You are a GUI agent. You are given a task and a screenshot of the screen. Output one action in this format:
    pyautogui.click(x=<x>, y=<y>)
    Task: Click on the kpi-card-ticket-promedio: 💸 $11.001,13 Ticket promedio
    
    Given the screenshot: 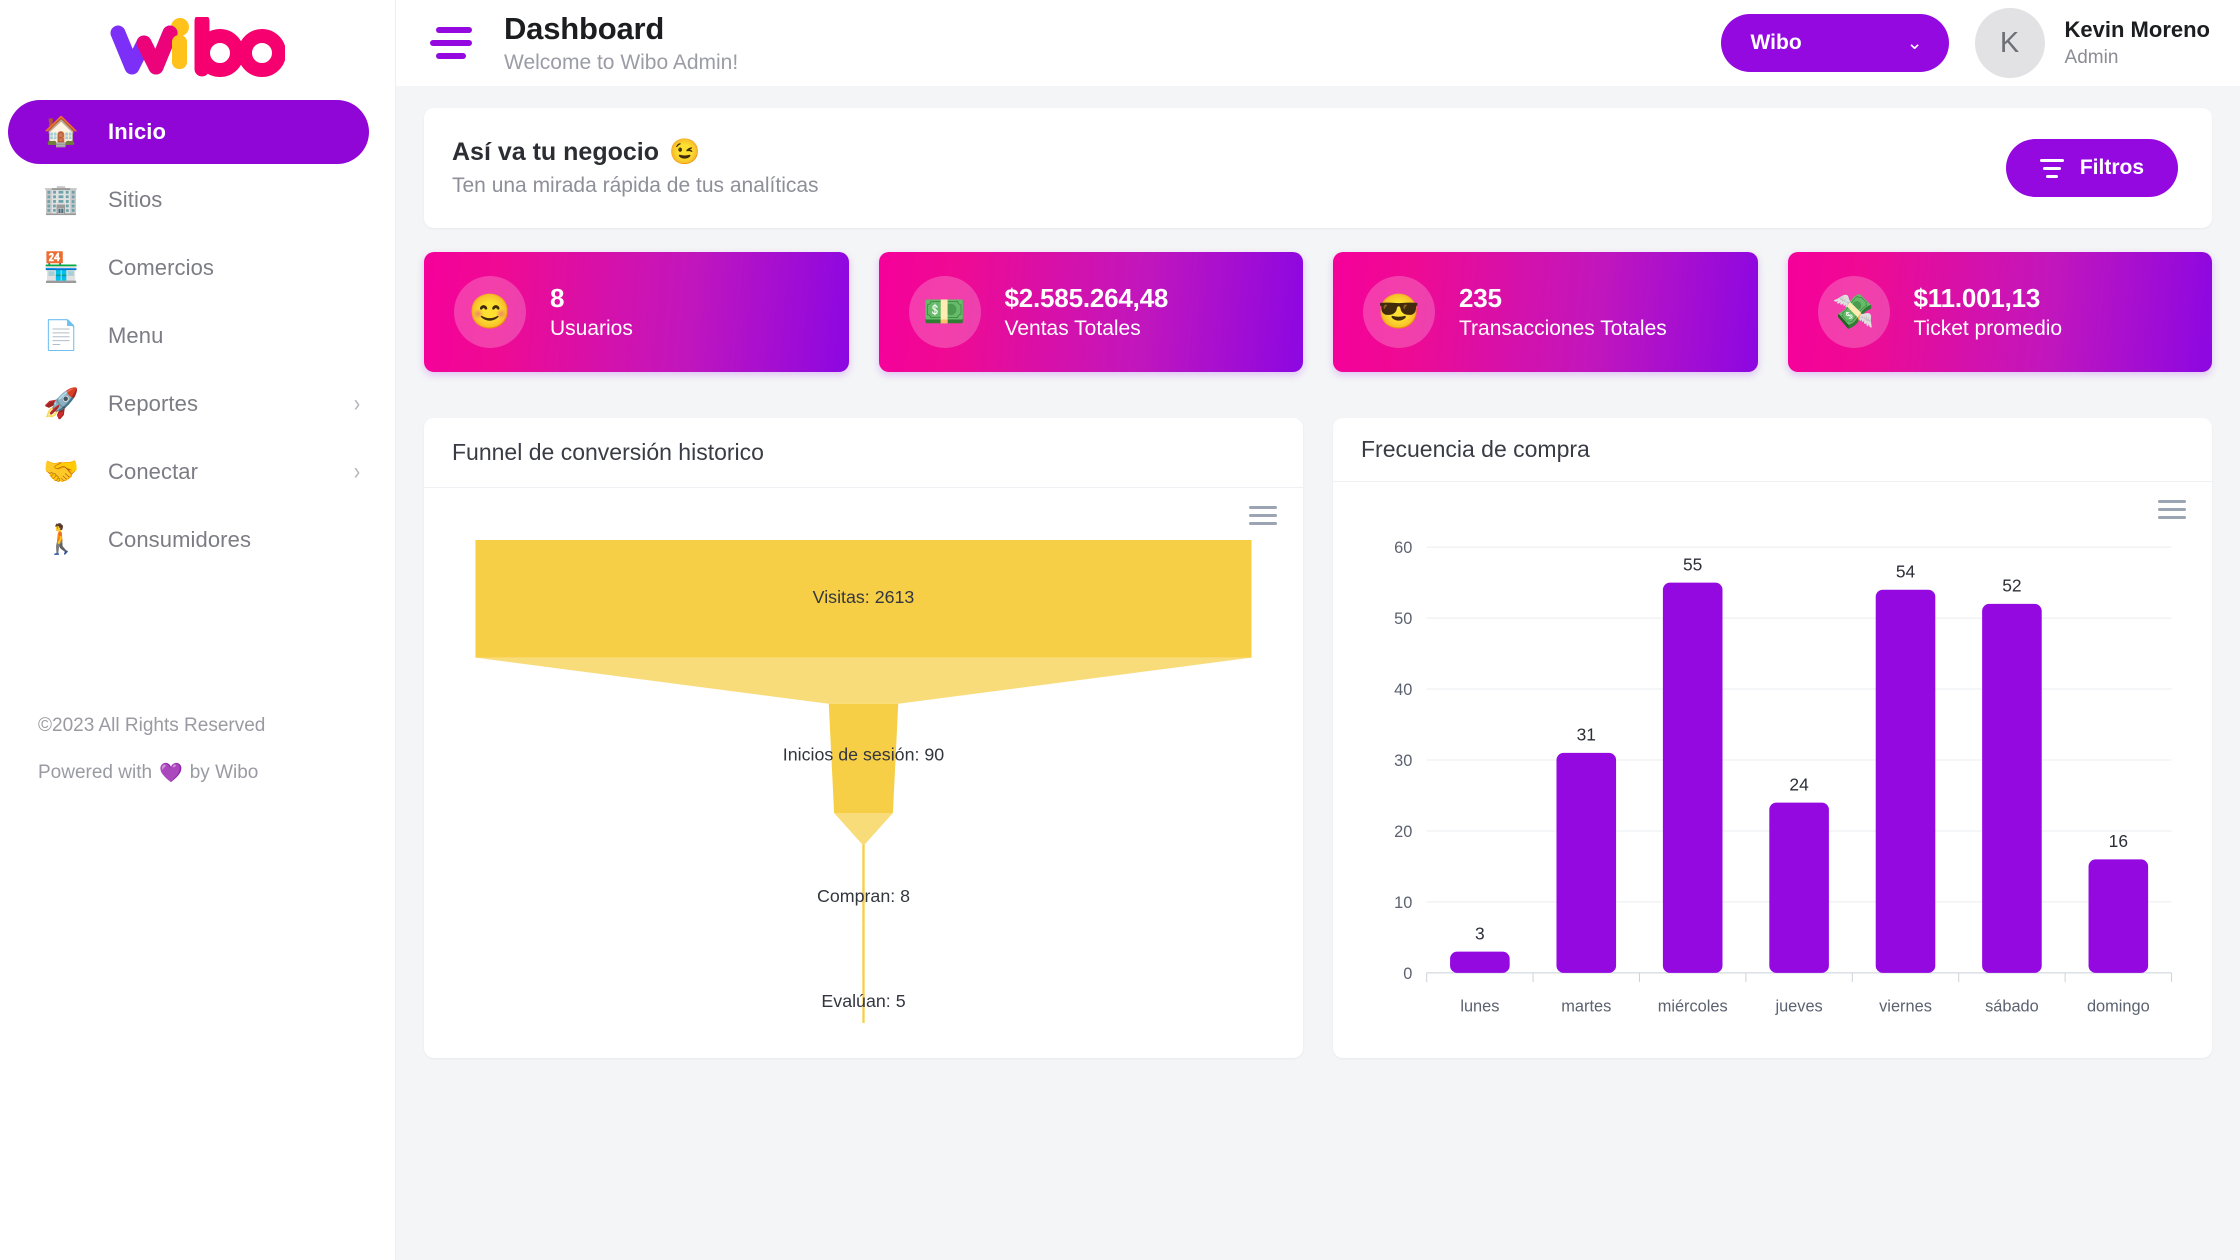 What is the action you would take?
    pyautogui.click(x=1999, y=312)
    